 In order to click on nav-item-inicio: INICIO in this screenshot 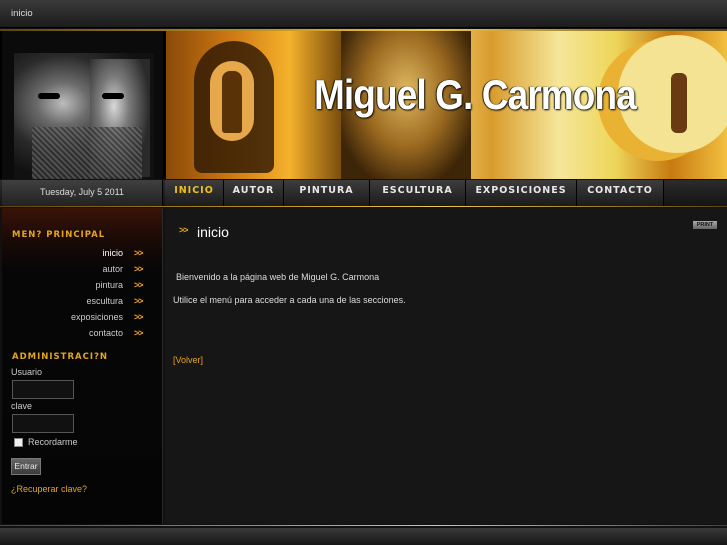, I will do `click(194, 193)`.